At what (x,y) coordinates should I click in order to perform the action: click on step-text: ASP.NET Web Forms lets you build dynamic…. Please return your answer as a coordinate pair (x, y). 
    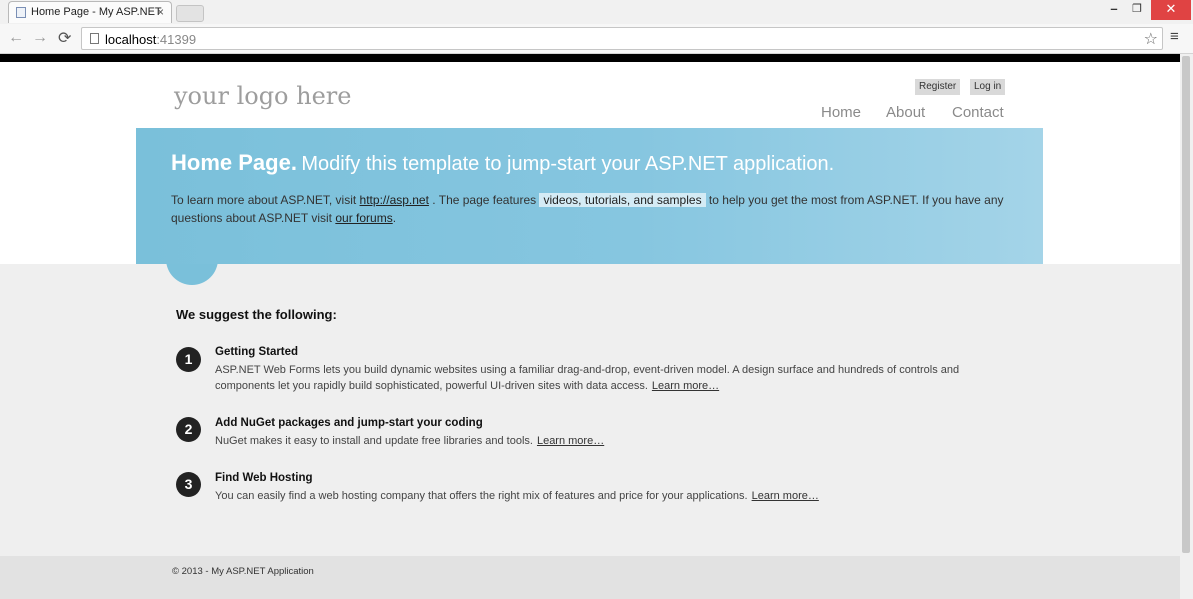
    Looking at the image, I should click on (587, 378).